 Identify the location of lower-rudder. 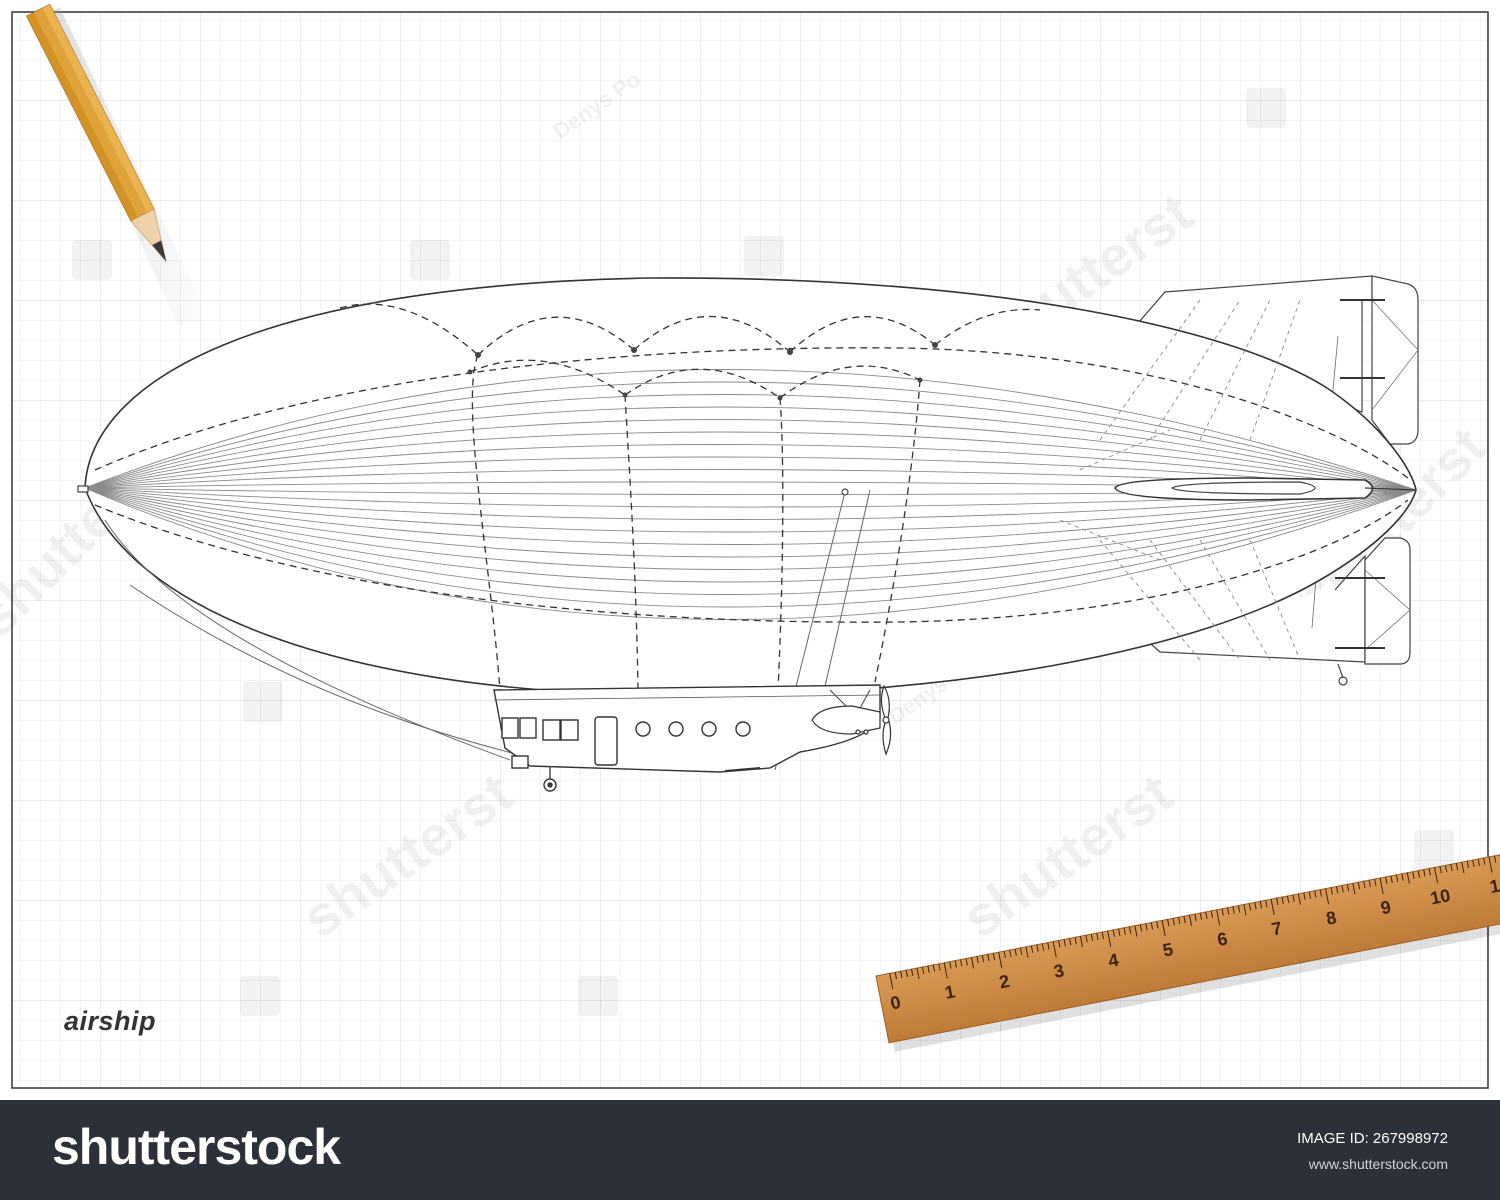
(1387, 601).